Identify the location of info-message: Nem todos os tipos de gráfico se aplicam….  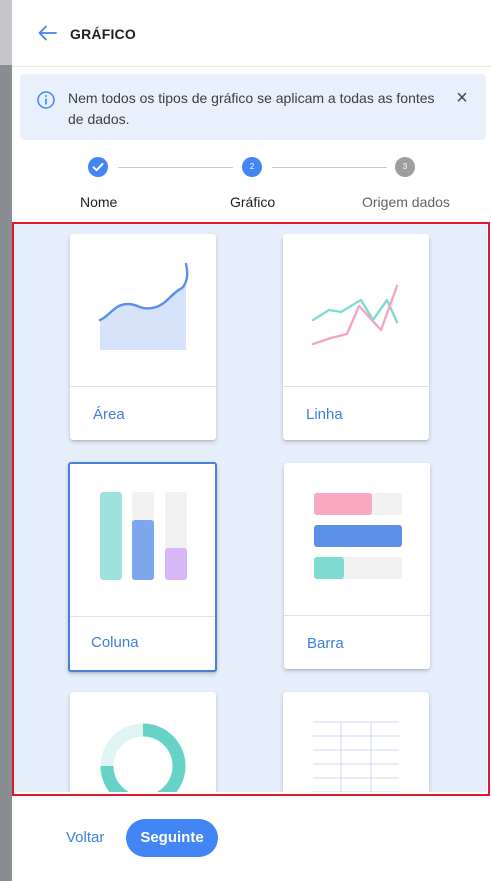
(251, 108).